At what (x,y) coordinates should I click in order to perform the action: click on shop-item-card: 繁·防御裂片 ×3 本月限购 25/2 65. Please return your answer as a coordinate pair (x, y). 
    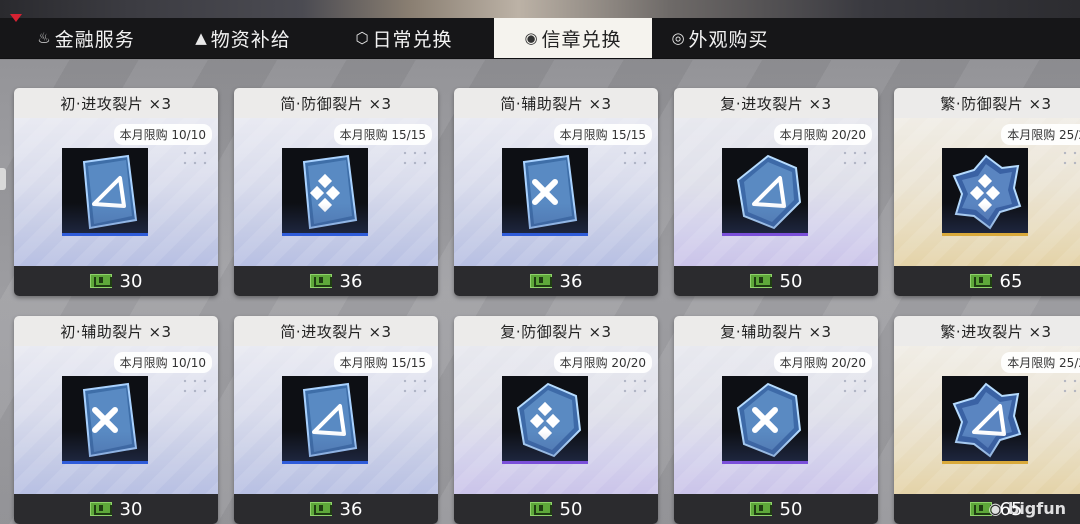
    Looking at the image, I should click on (987, 192).